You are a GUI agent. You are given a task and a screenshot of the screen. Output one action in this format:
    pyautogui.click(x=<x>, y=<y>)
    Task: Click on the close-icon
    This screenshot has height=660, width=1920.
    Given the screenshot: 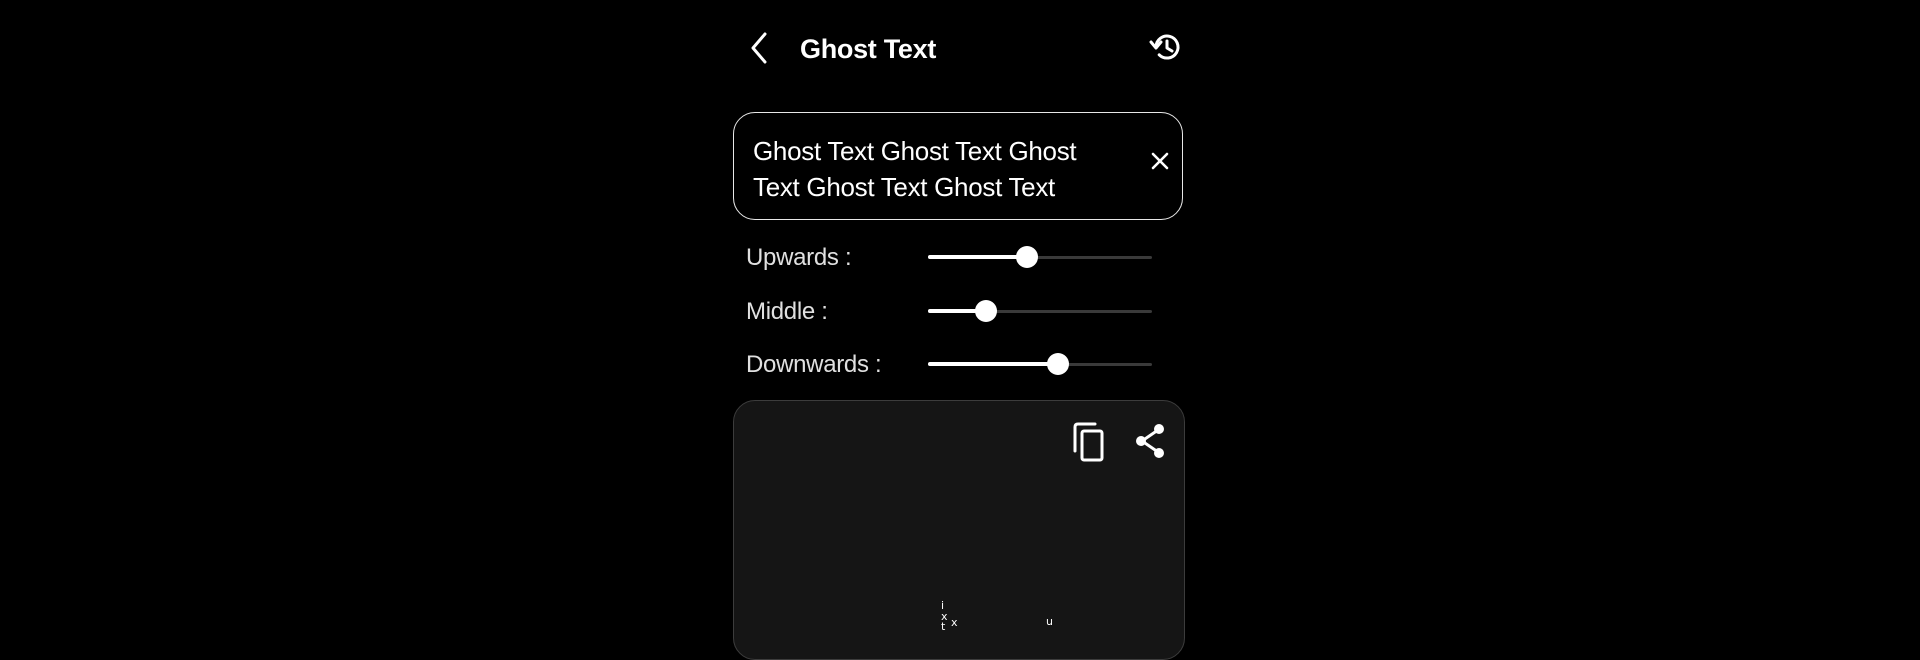 What is the action you would take?
    pyautogui.click(x=1160, y=161)
    